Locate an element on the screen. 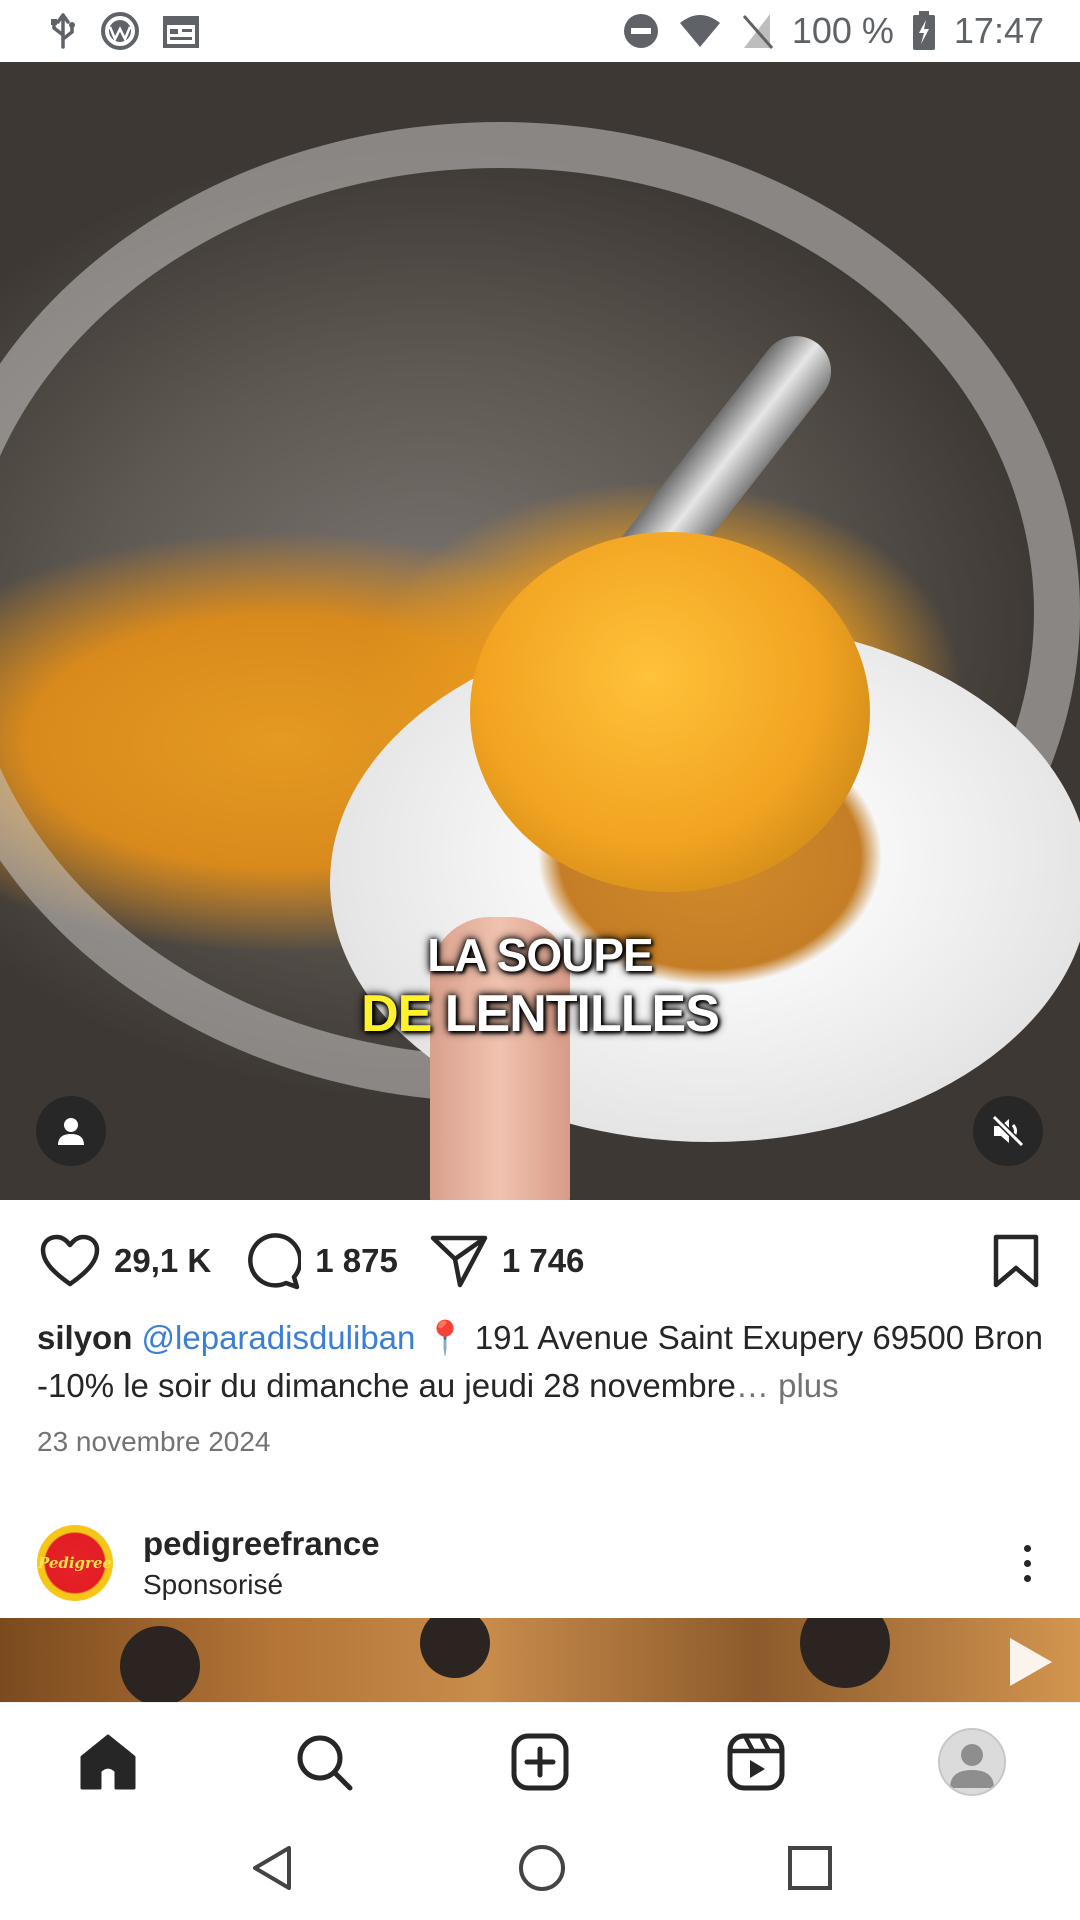 This screenshot has width=1080, height=1920. profile-avatar is located at coordinates (972, 1761).